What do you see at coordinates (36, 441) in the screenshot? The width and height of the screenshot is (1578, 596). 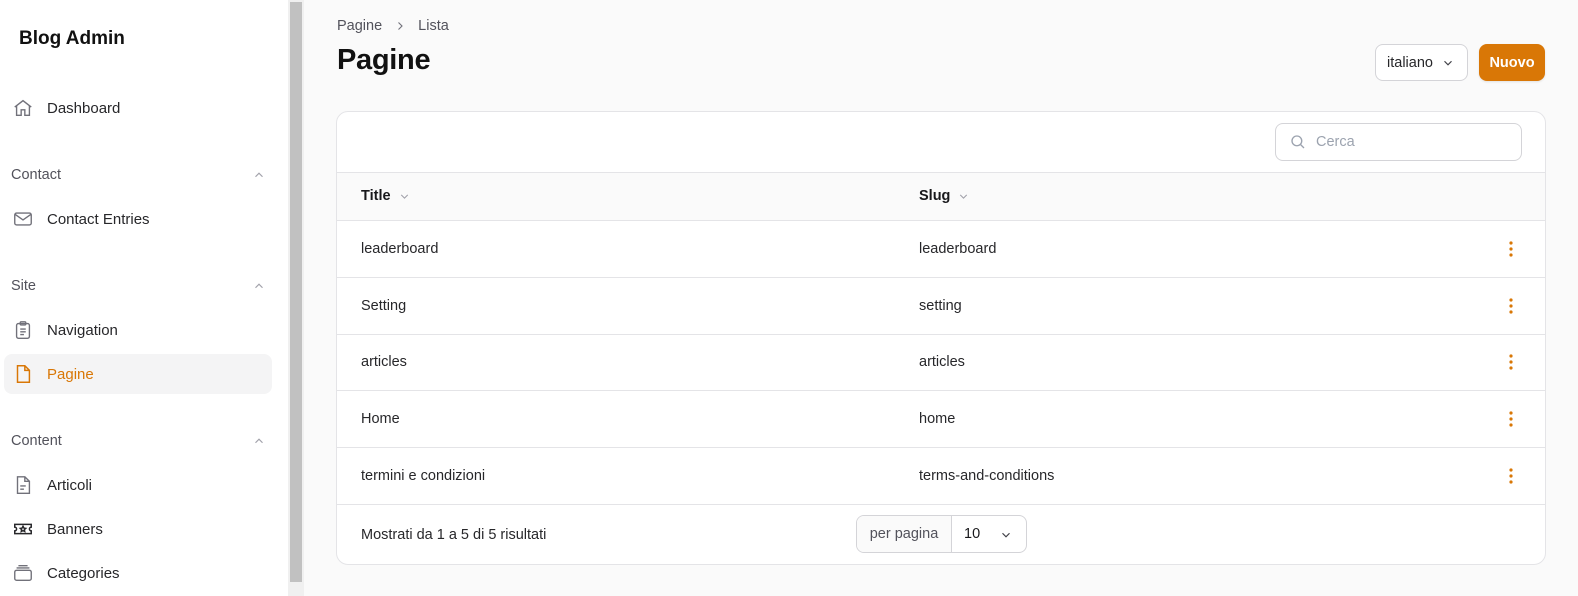 I see `sidebar-group-label: Content` at bounding box center [36, 441].